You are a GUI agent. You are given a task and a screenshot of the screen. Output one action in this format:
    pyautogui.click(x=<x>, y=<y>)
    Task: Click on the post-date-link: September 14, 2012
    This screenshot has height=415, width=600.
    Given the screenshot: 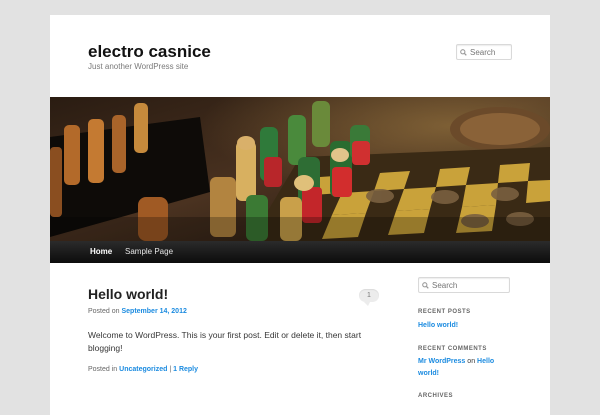 What is the action you would take?
    pyautogui.click(x=153, y=311)
    